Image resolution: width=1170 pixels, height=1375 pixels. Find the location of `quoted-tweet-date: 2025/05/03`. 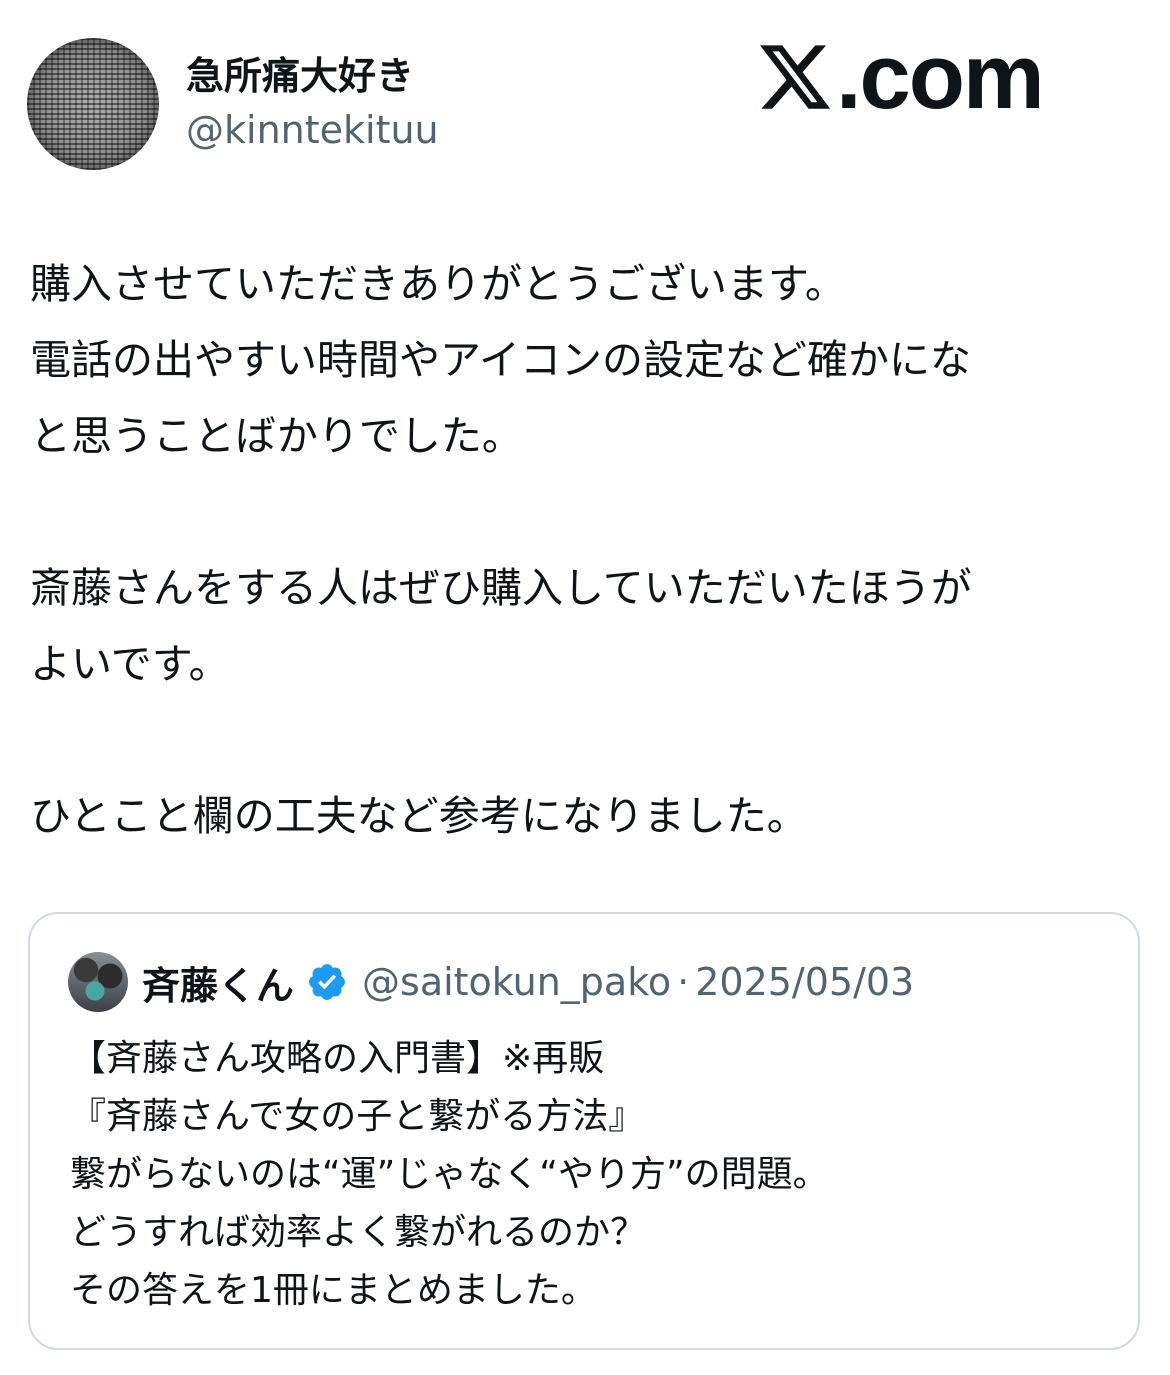

quoted-tweet-date: 2025/05/03 is located at coordinates (804, 982).